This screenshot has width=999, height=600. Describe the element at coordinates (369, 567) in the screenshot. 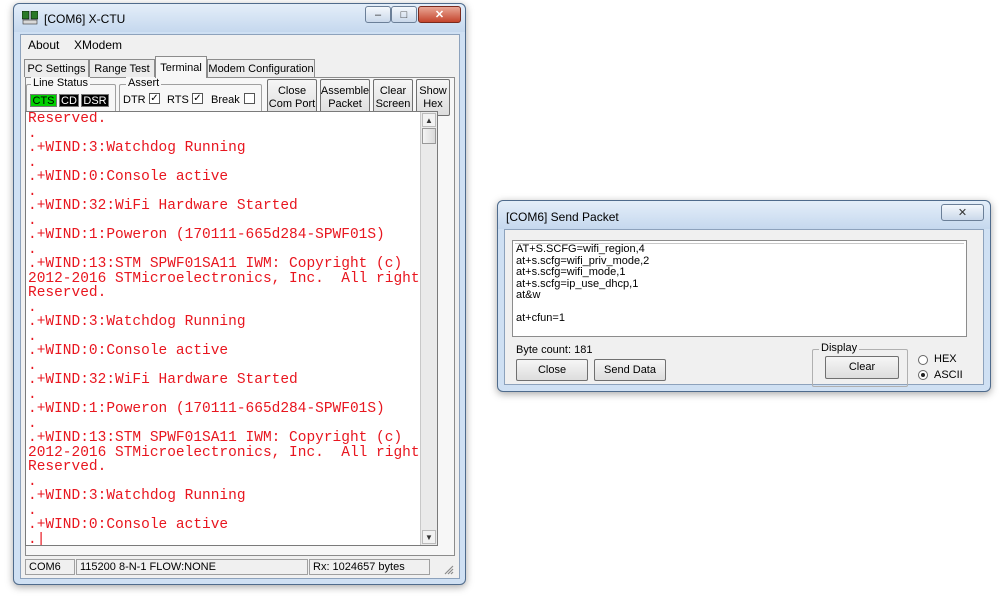

I see `status-rx: Rx: 1024657 bytes` at that location.